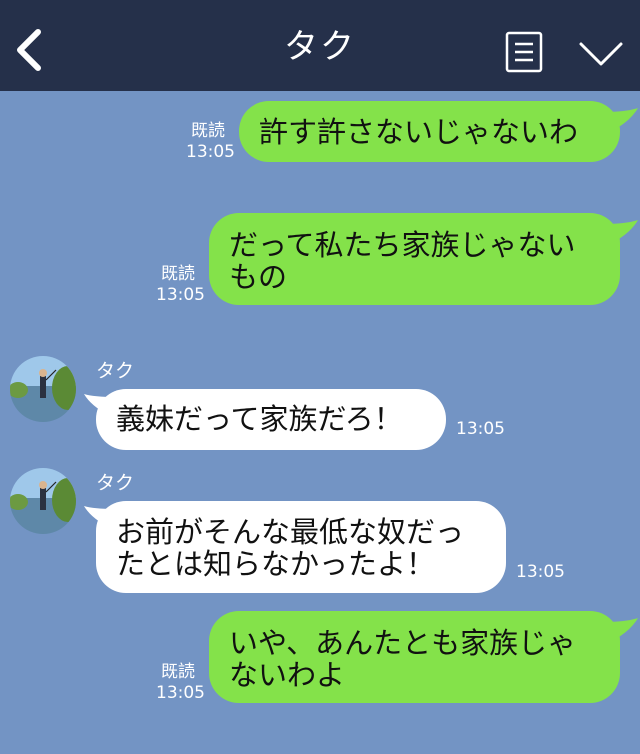 The image size is (640, 754). I want to click on message-bubble-sent: いや、あんたとも家族じゃ ないわよ, so click(414, 657).